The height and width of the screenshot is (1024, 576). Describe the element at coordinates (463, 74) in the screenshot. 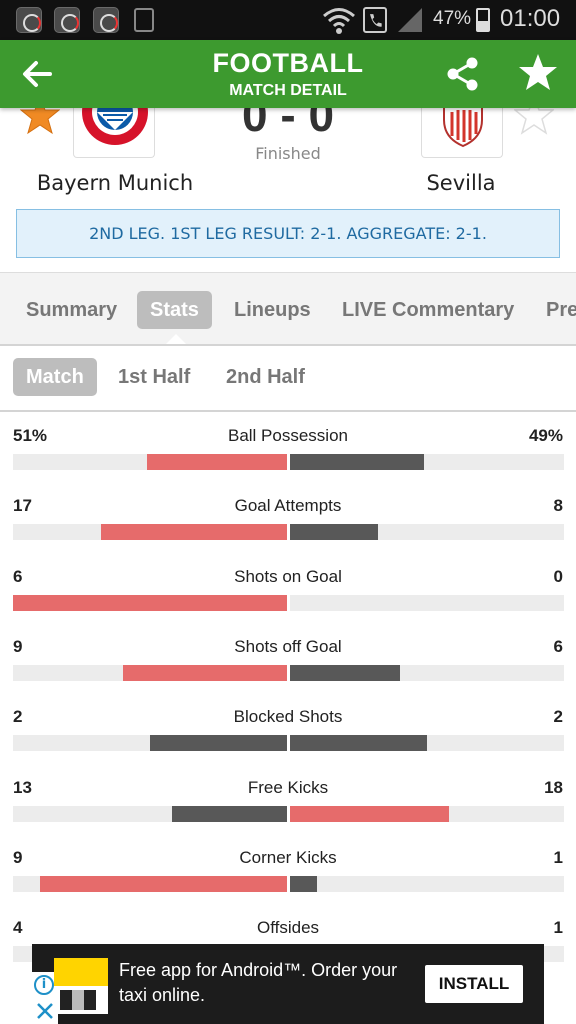

I see `share-icon` at that location.